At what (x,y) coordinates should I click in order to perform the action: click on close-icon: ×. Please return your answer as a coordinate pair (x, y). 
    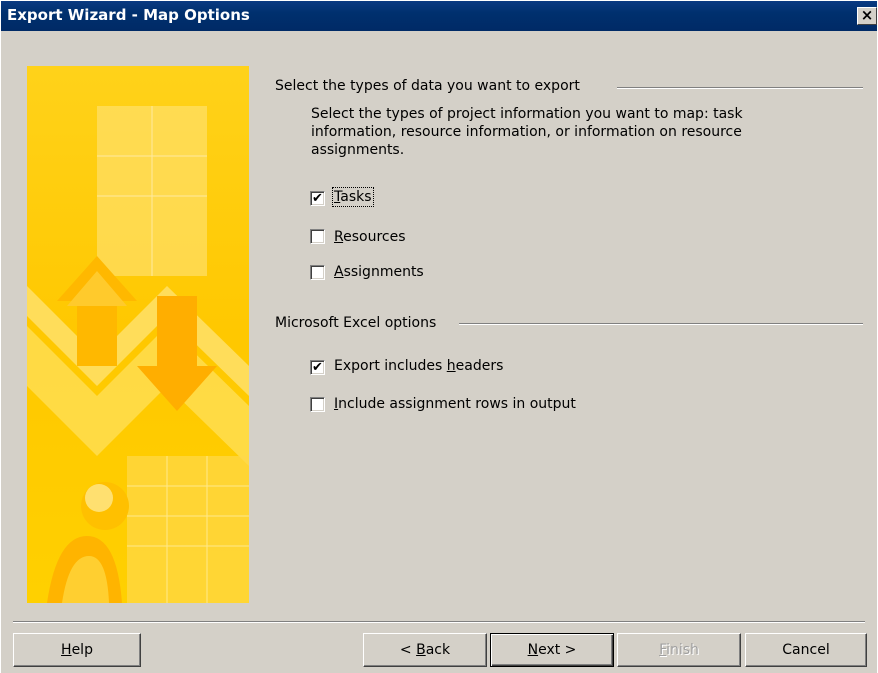
    Looking at the image, I should click on (867, 15).